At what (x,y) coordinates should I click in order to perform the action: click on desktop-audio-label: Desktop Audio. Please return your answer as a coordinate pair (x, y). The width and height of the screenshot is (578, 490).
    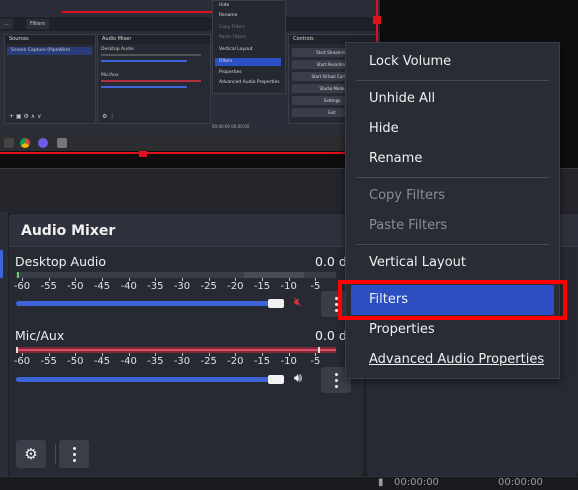
    Looking at the image, I should click on (61, 261).